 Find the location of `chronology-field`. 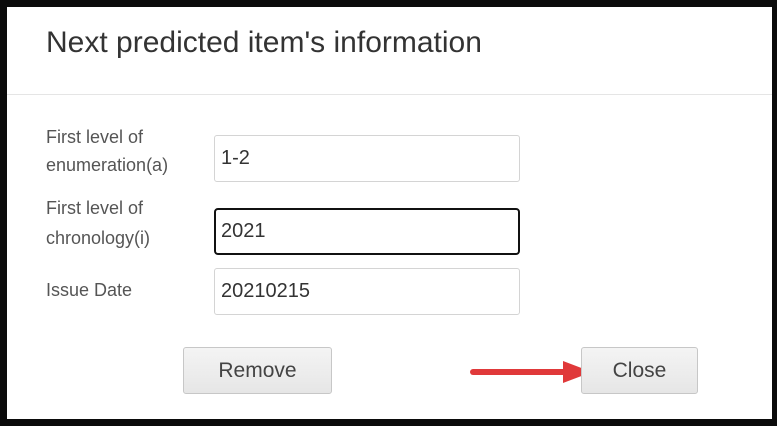

chronology-field is located at coordinates (367, 231).